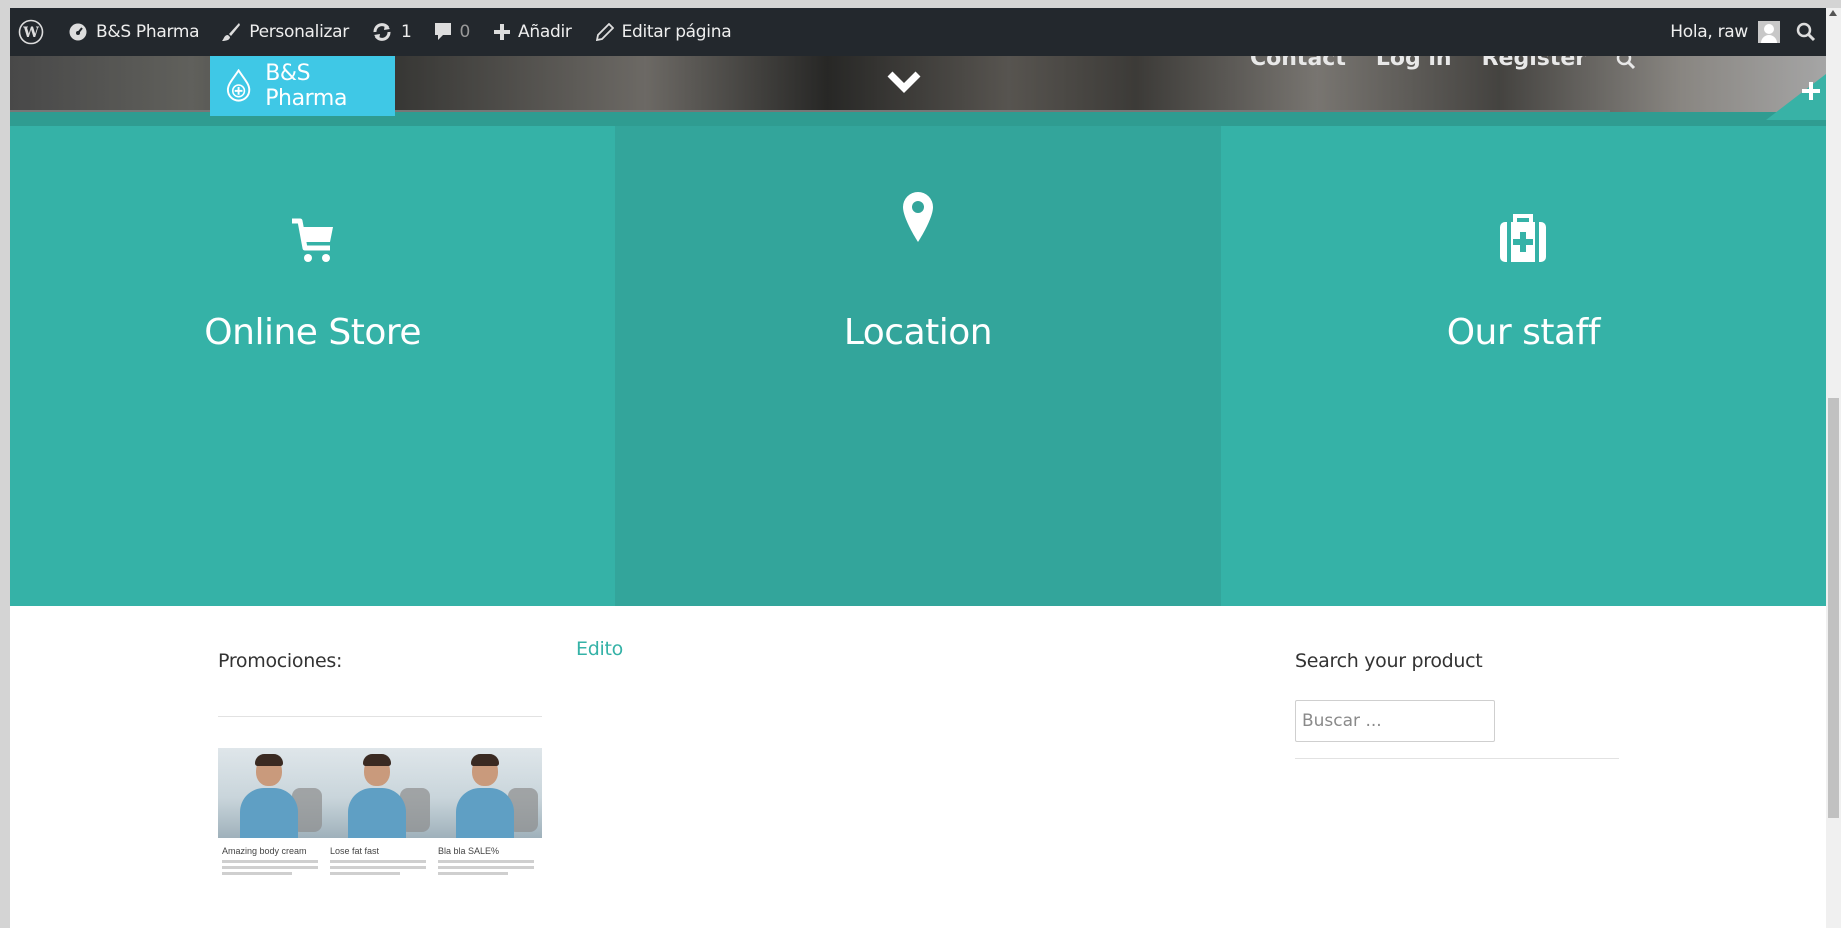 Image resolution: width=1841 pixels, height=928 pixels. What do you see at coordinates (231, 32) in the screenshot?
I see `paintbrush-icon` at bounding box center [231, 32].